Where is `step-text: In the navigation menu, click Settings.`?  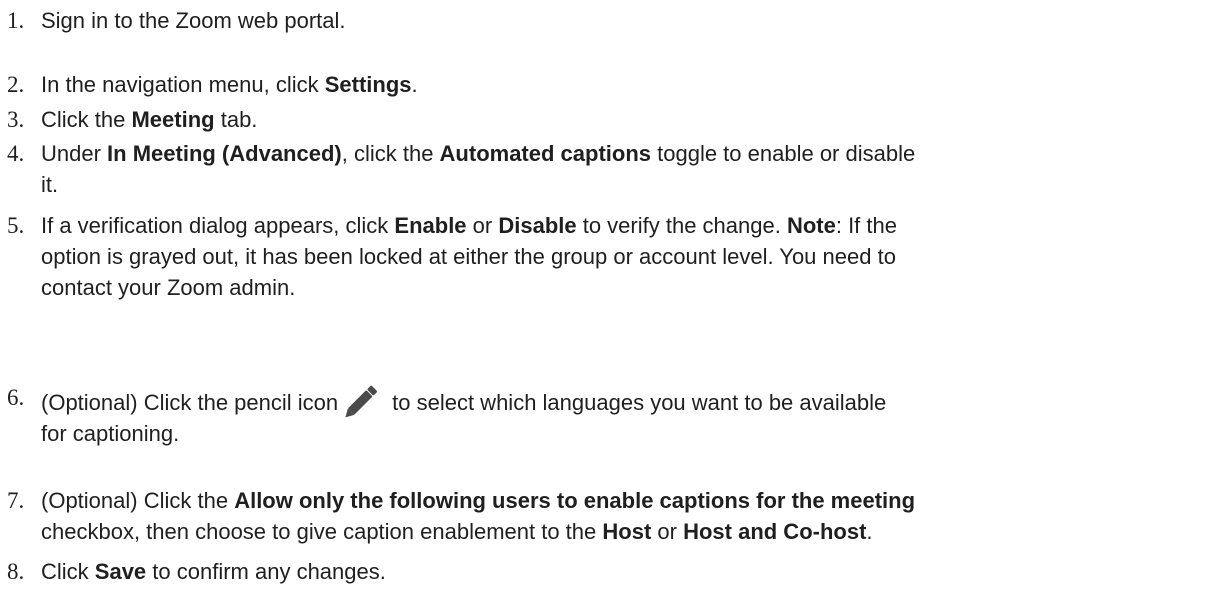 step-text: In the navigation menu, click Settings. is located at coordinates (616, 84).